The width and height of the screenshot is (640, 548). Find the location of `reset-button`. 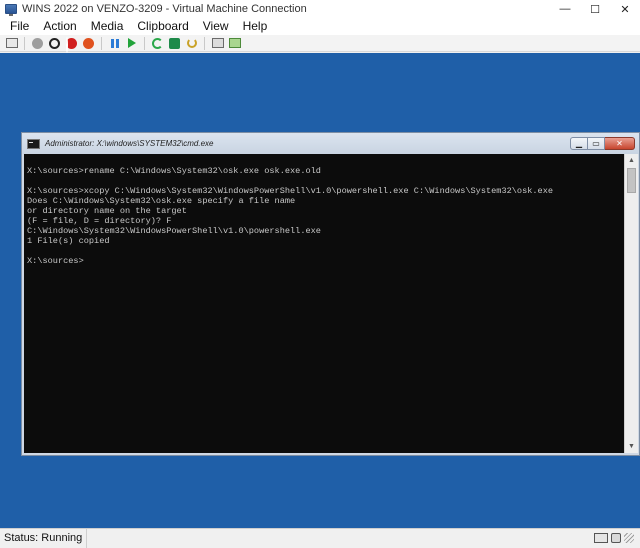

reset-button is located at coordinates (157, 43).